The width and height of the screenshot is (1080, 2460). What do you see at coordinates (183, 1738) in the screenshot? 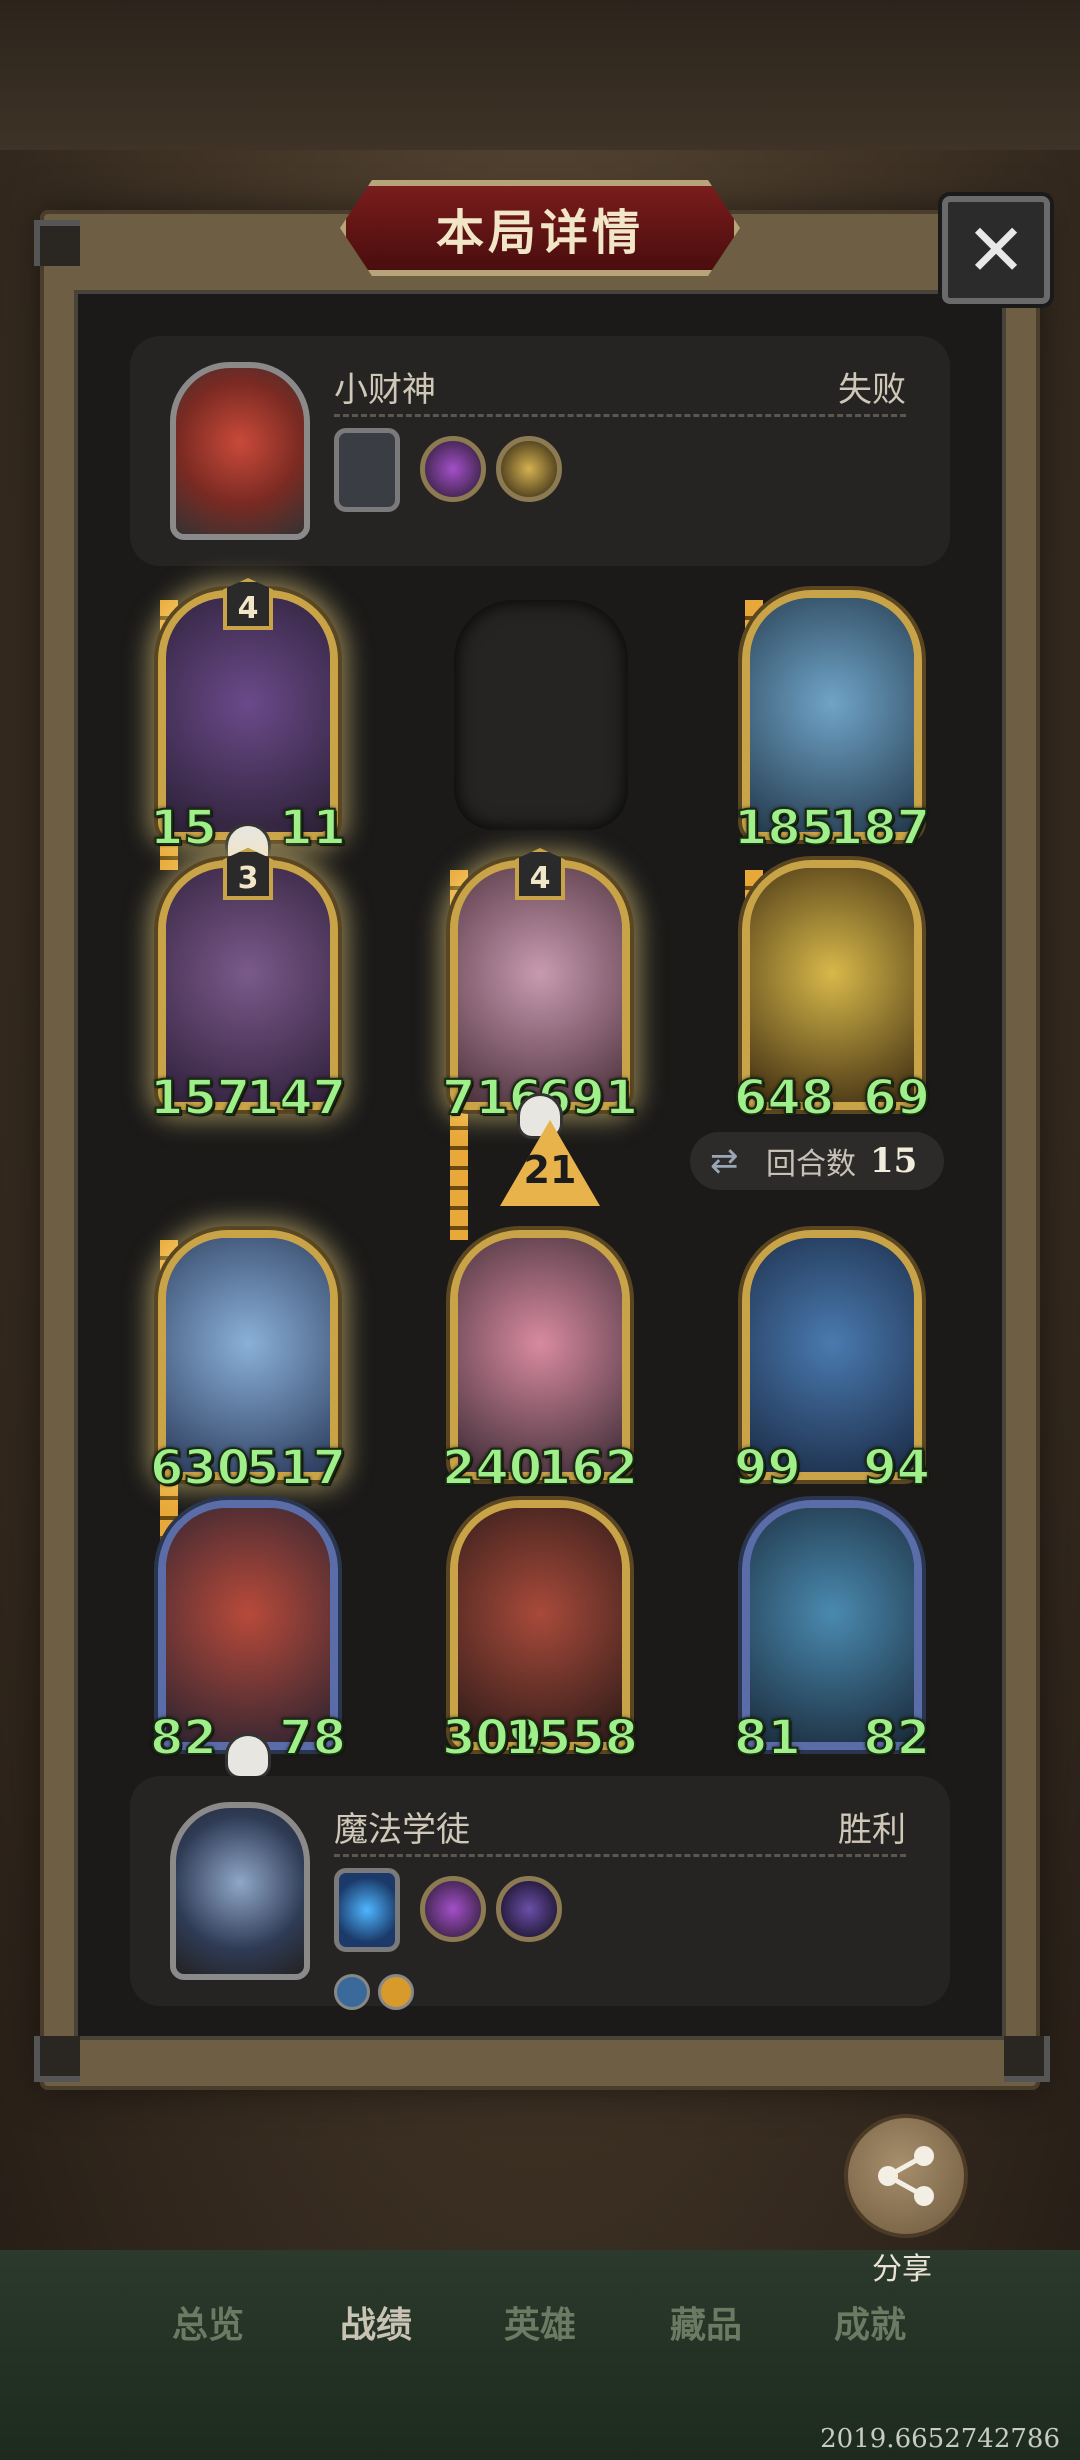
I see `unit-attack: 82` at bounding box center [183, 1738].